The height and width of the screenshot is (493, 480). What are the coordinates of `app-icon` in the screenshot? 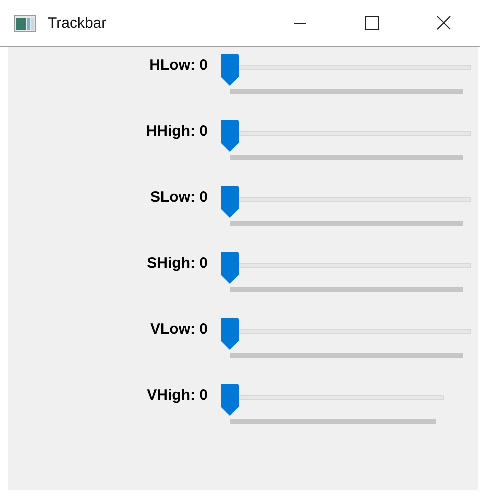 It's located at (25, 23).